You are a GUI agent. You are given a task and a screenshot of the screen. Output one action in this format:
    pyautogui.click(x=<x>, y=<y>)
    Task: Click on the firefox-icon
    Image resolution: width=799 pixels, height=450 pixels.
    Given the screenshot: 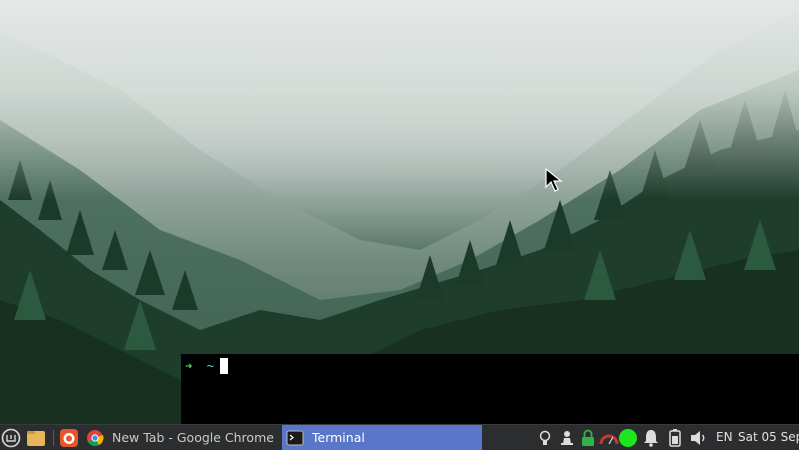 What is the action you would take?
    pyautogui.click(x=69, y=438)
    